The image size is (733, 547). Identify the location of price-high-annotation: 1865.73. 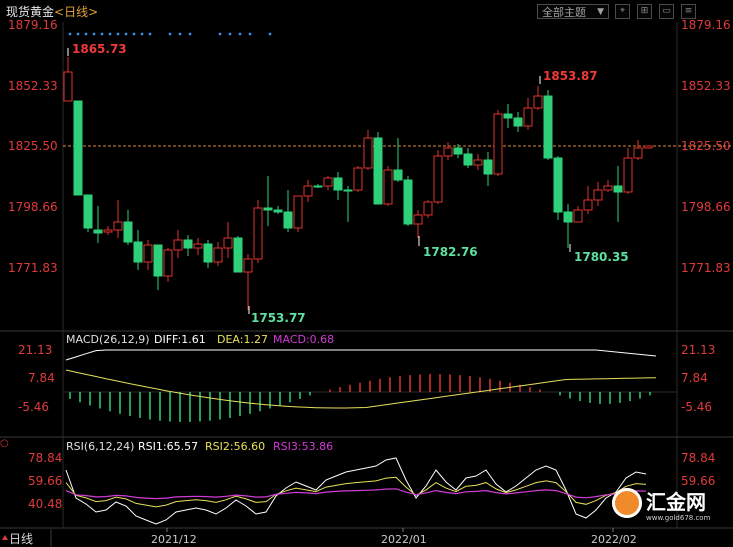
(99, 49).